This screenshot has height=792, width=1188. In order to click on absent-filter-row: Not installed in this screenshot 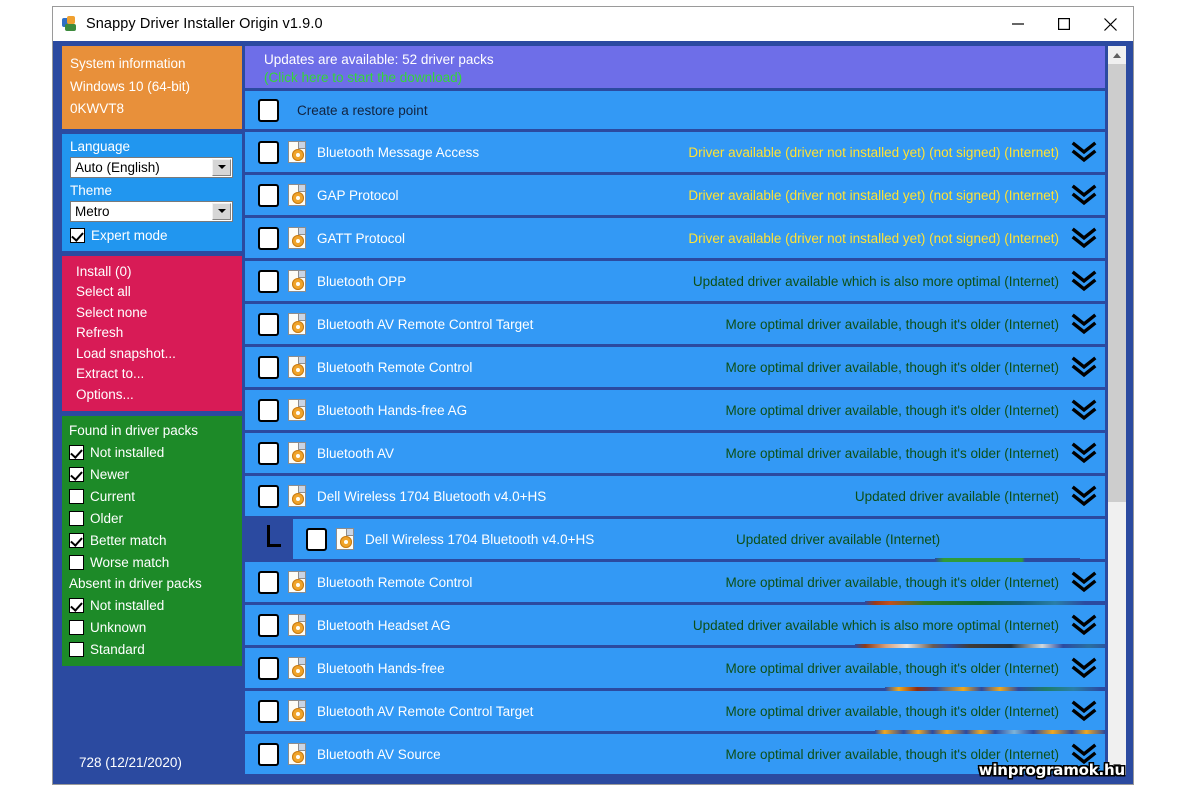, I will do `click(155, 605)`.